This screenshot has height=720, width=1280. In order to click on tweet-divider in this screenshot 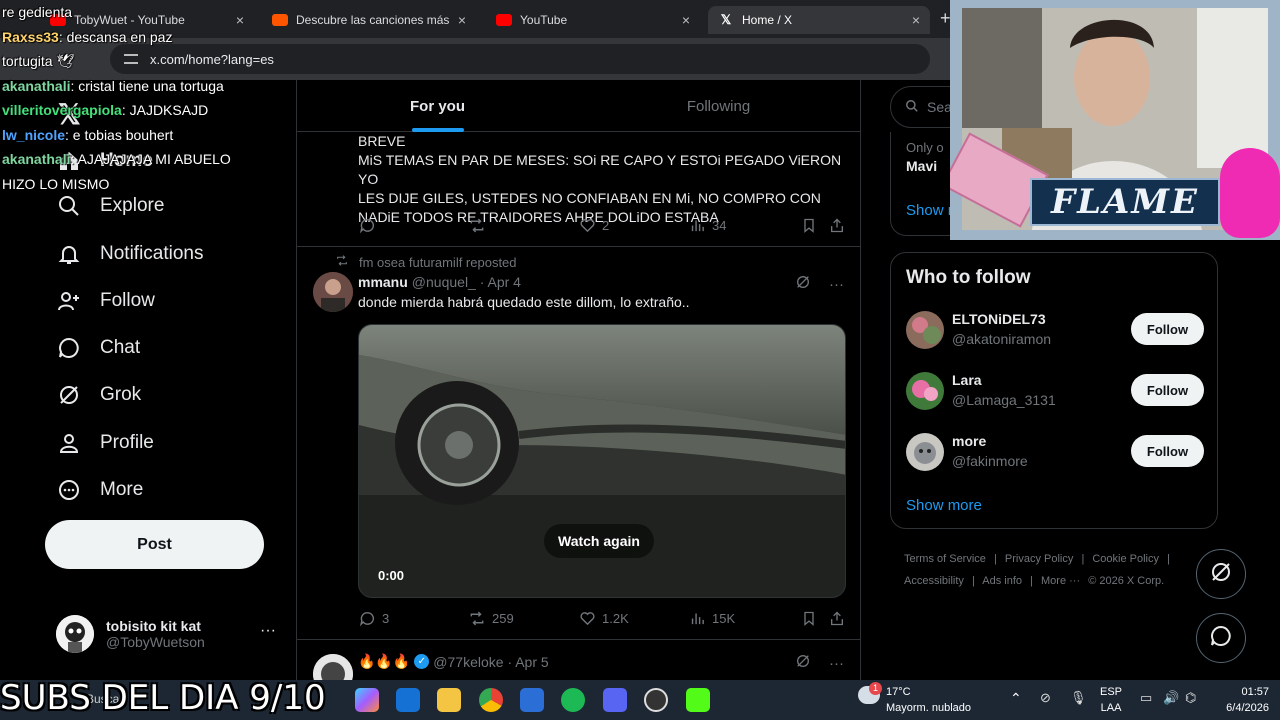, I will do `click(578, 639)`.